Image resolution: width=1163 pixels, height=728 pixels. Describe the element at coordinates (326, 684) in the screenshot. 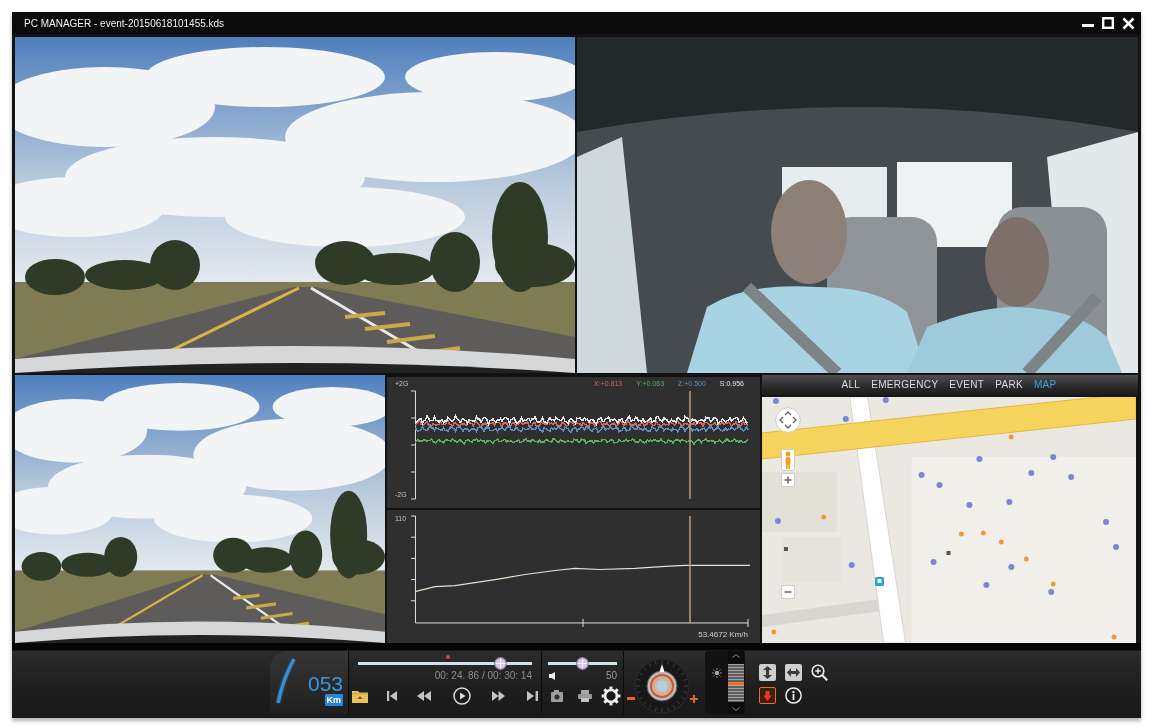

I see `speed-value: 053` at that location.